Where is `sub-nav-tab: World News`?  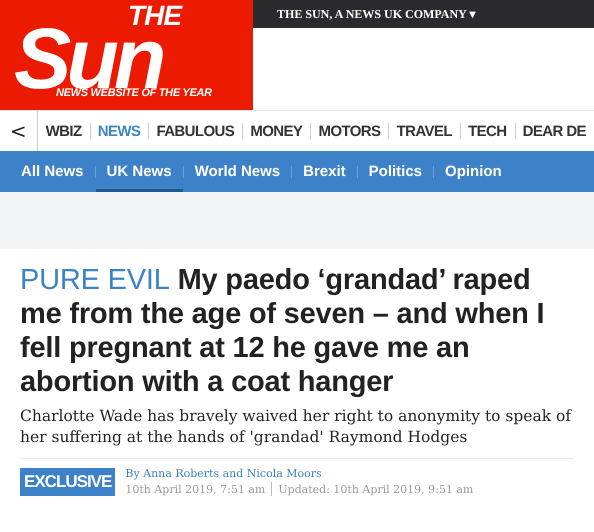 sub-nav-tab: World News is located at coordinates (238, 172).